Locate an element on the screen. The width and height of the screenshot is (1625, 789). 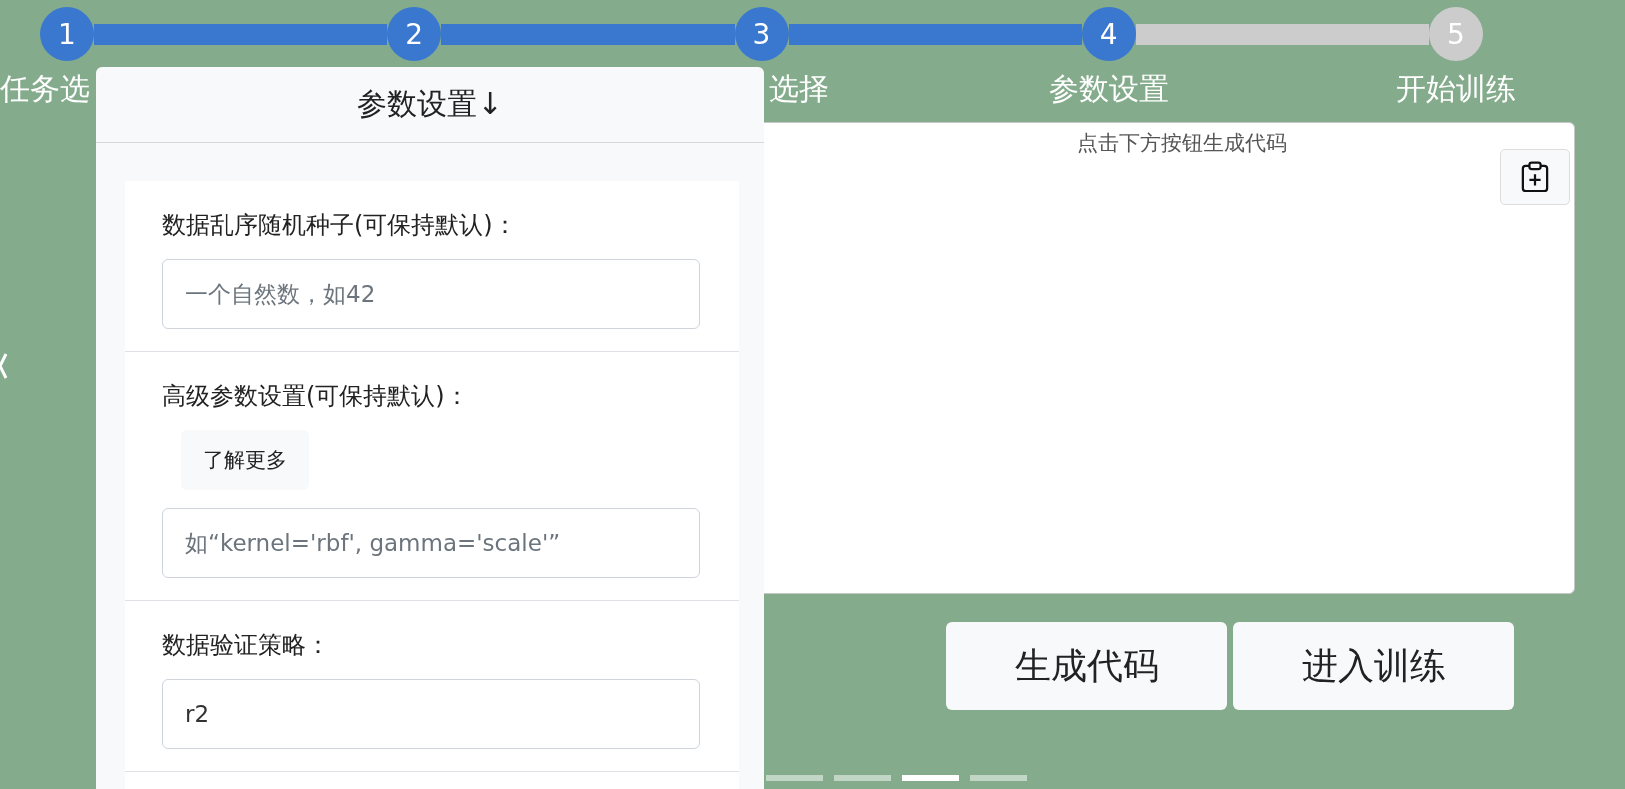
field-label: 数据乱序随机种子(可保持默认)： is located at coordinates (339, 225).